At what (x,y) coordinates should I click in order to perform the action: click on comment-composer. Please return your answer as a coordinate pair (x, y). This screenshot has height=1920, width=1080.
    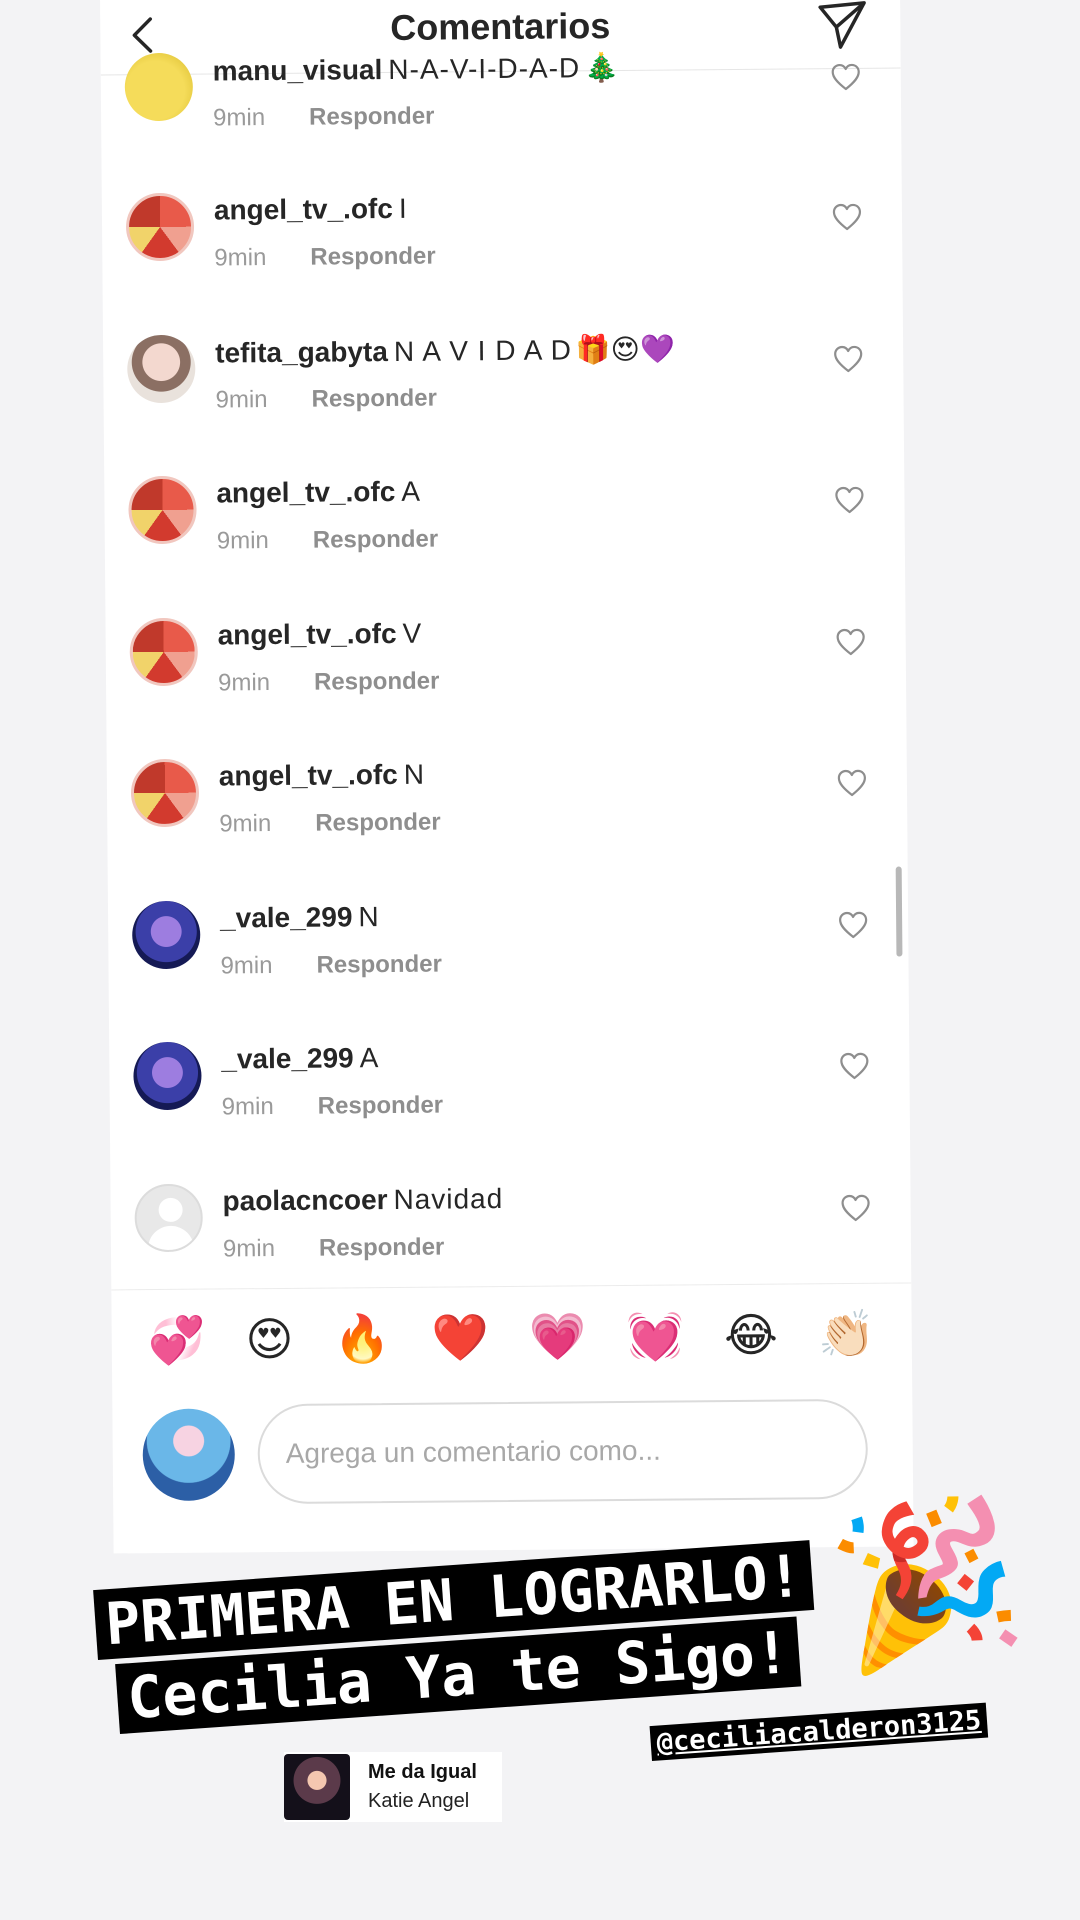
    Looking at the image, I should click on (512, 1456).